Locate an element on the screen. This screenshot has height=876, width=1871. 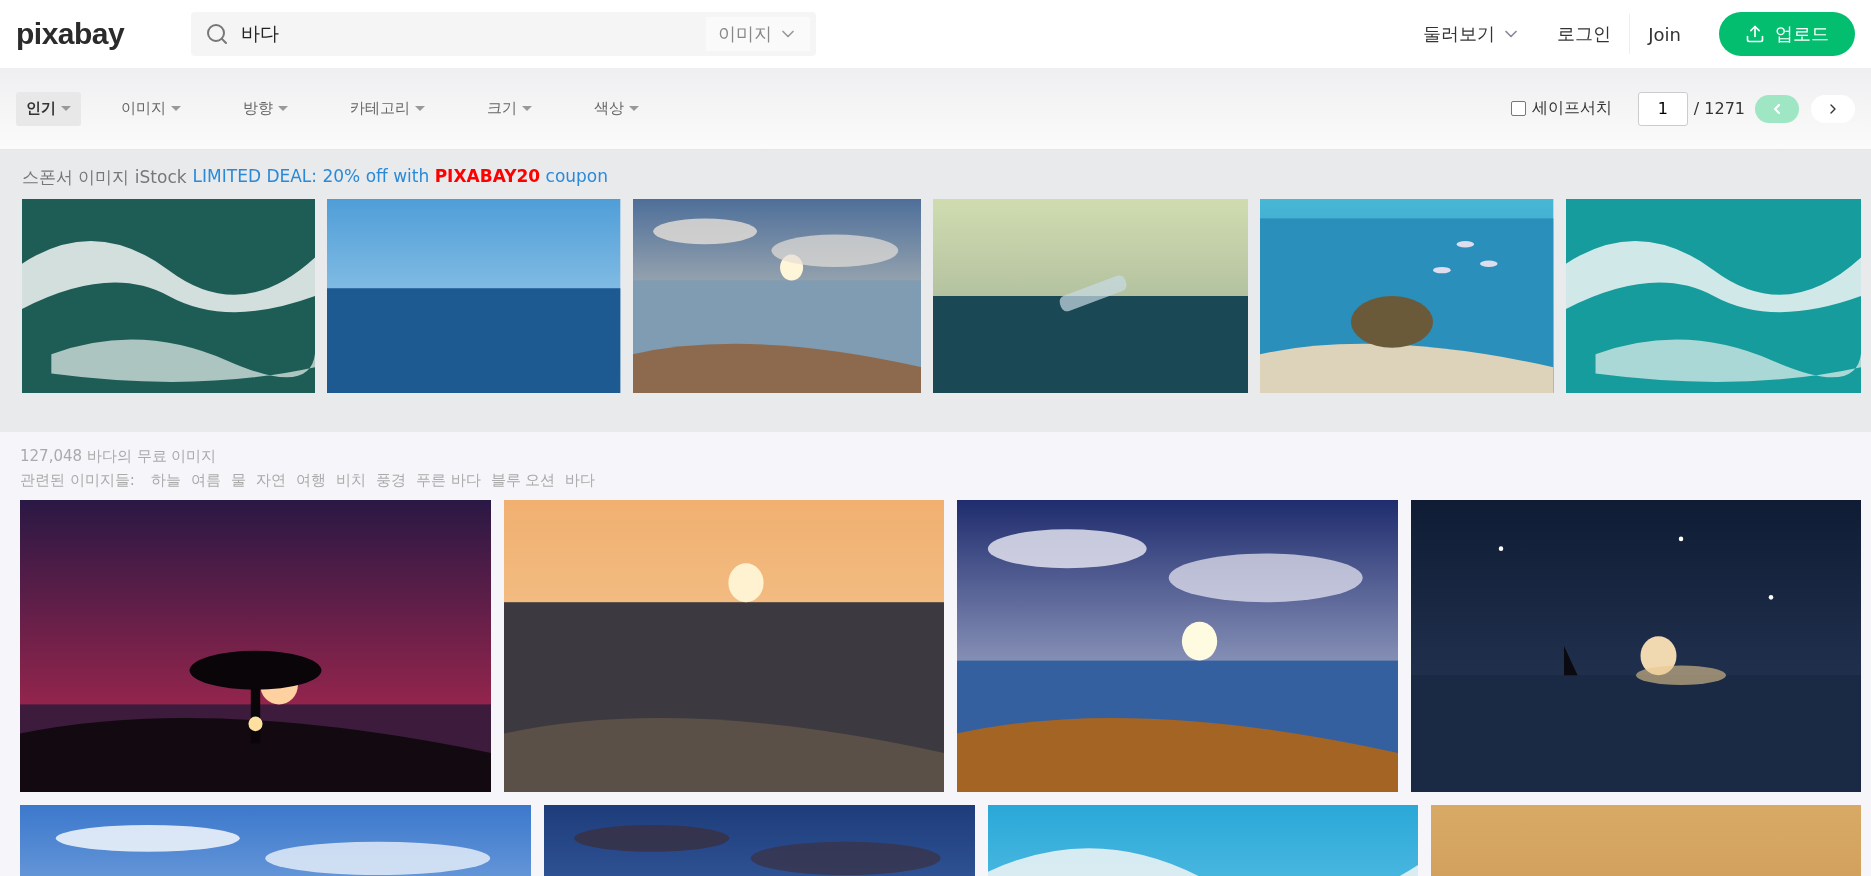
upload-button: 업로드 is located at coordinates (1787, 34).